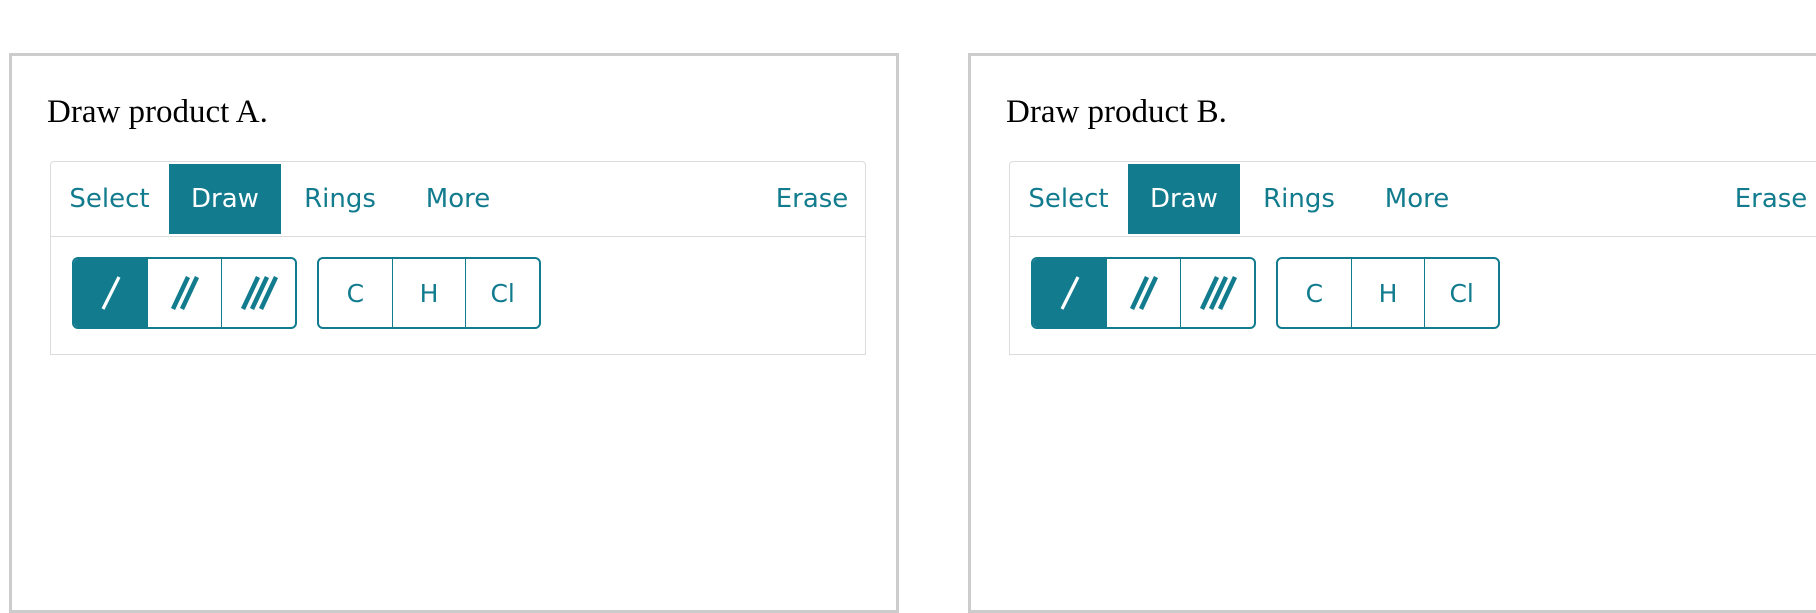  What do you see at coordinates (157, 112) in the screenshot?
I see `prompt-text: Draw product A.` at bounding box center [157, 112].